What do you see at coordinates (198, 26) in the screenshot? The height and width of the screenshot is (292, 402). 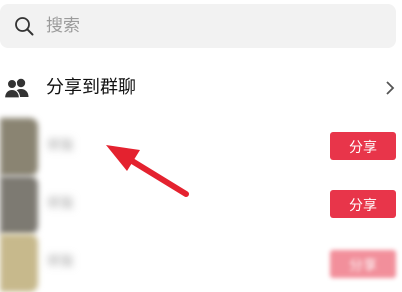 I see `search-bar: 搜索` at bounding box center [198, 26].